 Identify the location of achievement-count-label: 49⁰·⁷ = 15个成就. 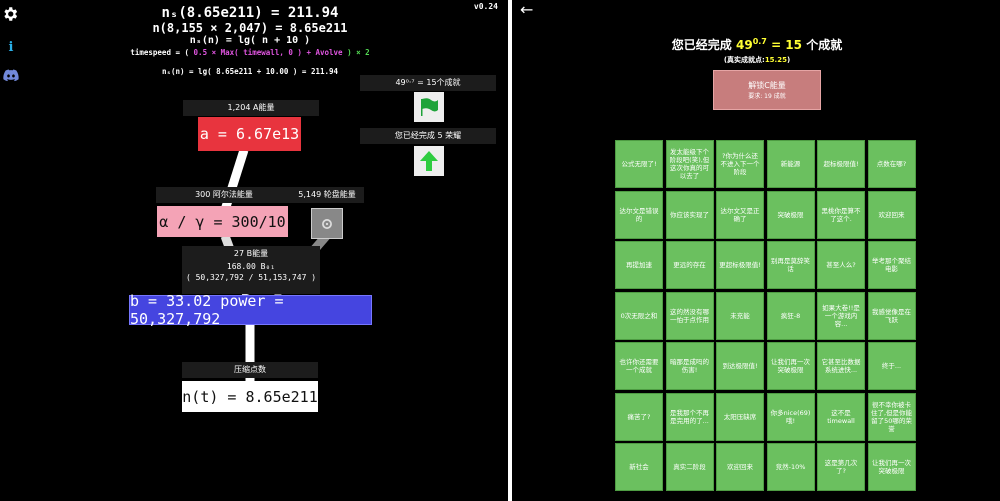
(428, 83).